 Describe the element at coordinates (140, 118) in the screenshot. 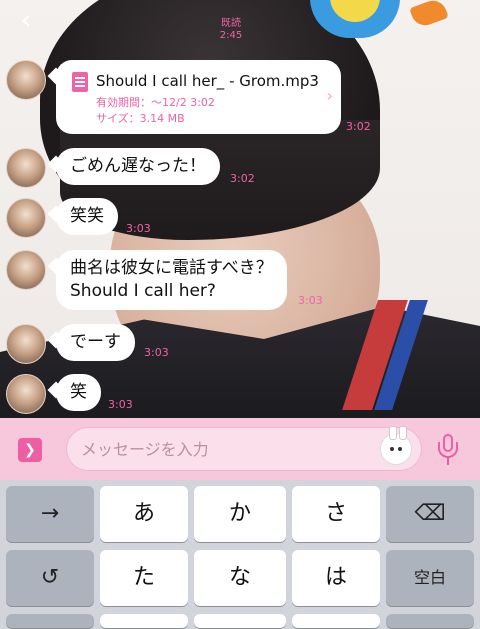

I see `file-size: サイズ：3.14 MB` at that location.